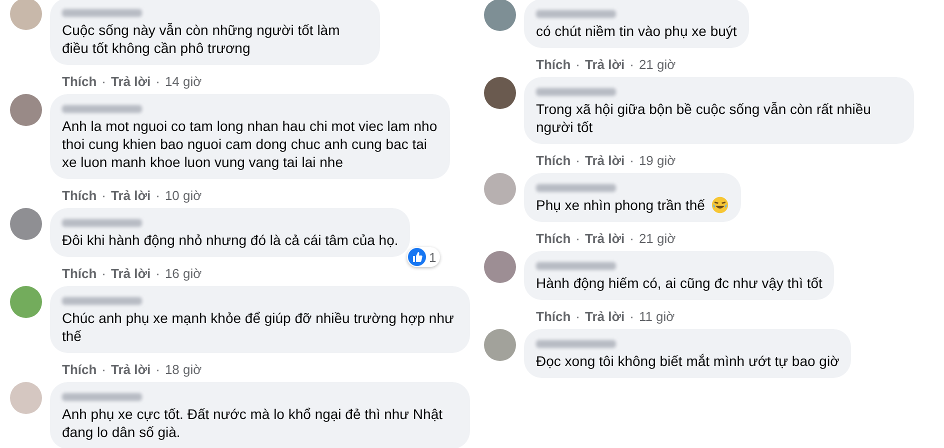 This screenshot has height=448, width=944. I want to click on thumbs-up-icon, so click(417, 257).